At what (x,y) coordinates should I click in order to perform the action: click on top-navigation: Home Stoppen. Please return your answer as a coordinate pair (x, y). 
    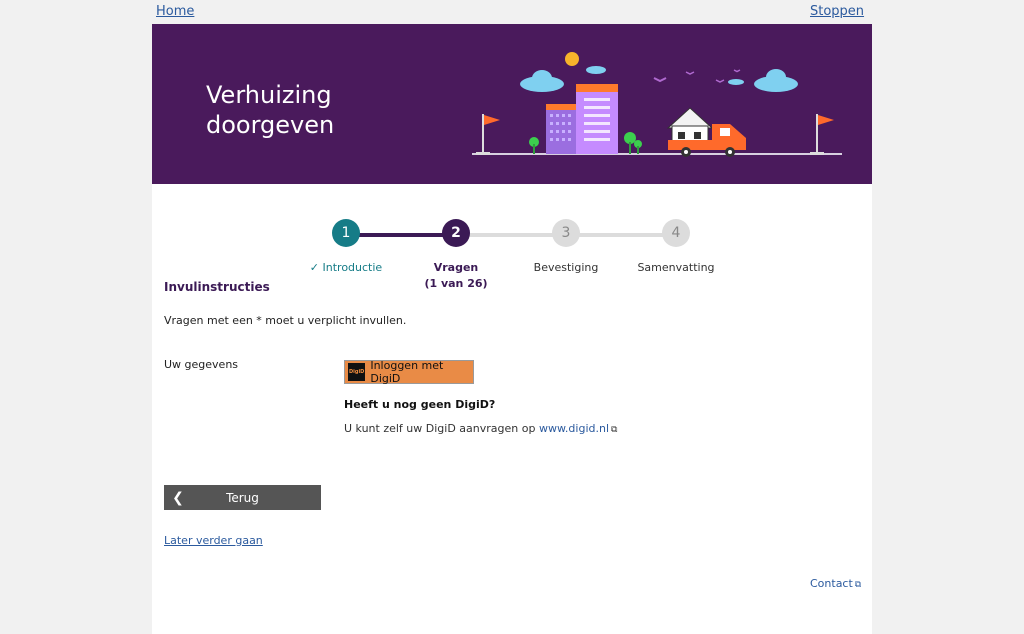
    Looking at the image, I should click on (512, 12).